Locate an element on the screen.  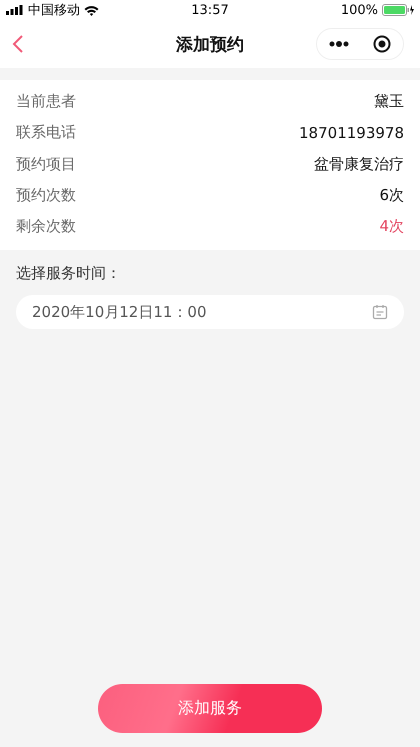
info-label: 预约项目 is located at coordinates (46, 164).